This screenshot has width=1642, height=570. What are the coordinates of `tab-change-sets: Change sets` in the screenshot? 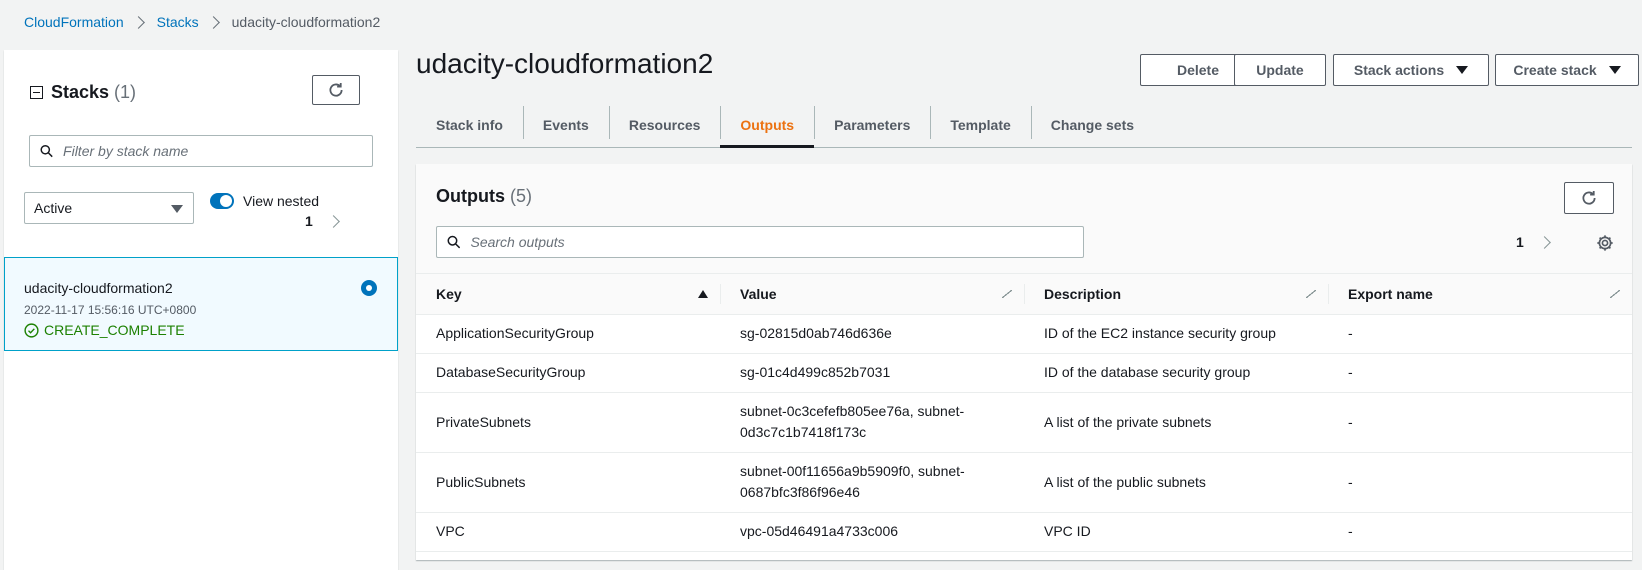 It's located at (1092, 124).